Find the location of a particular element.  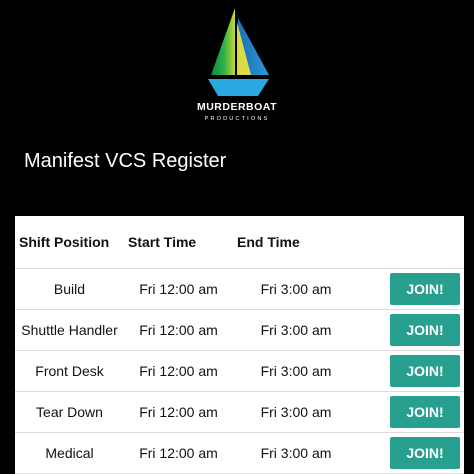

sailboat-logo-icon is located at coordinates (238, 52).